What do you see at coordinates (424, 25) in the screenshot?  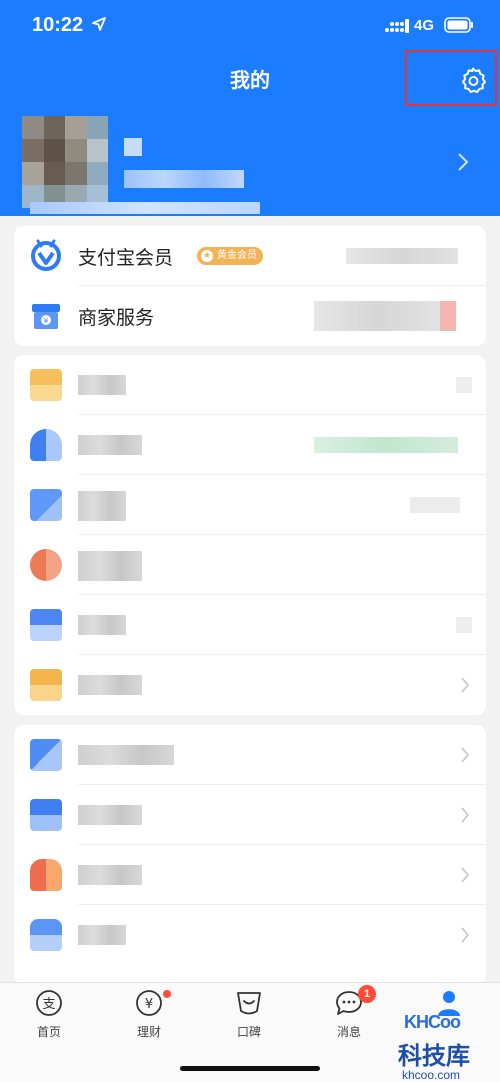 I see `network-label: 4G` at bounding box center [424, 25].